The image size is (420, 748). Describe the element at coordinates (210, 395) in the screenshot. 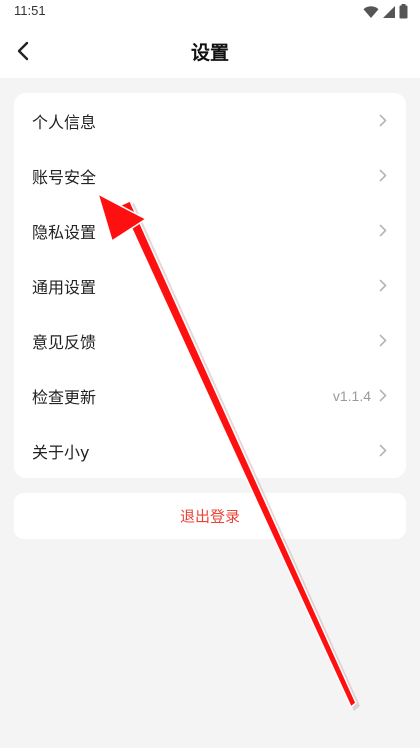

I see `menu-item-check-update: 检查更新 v1.1.4` at that location.